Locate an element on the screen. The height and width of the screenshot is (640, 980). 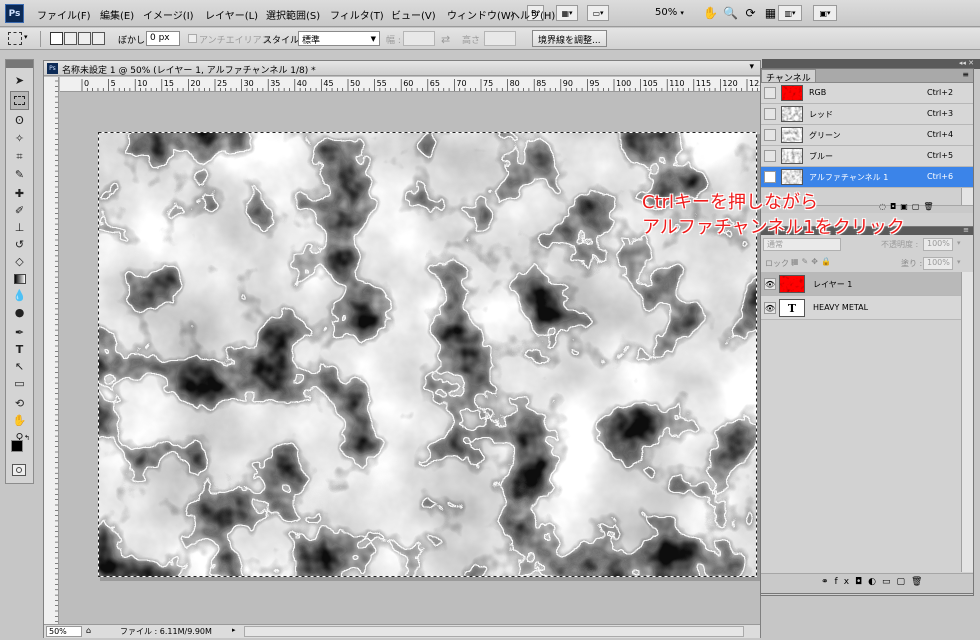
ruler-label: 40 is located at coordinates (302, 83).